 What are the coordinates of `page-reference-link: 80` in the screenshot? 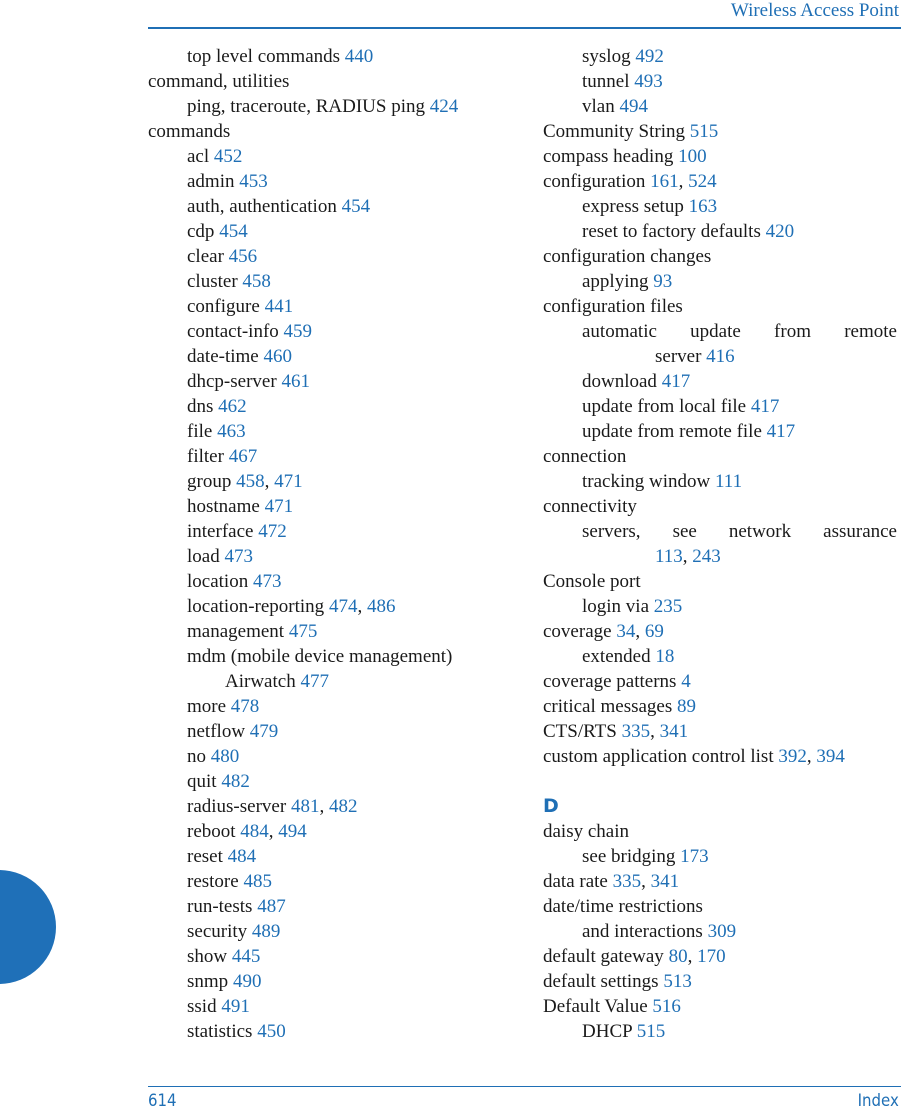 It's located at (678, 956).